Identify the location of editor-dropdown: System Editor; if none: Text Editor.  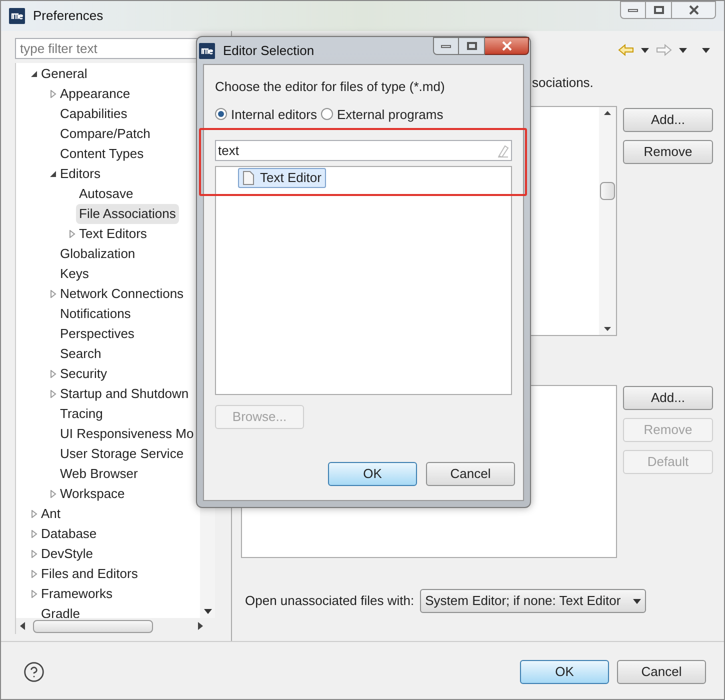
(533, 601).